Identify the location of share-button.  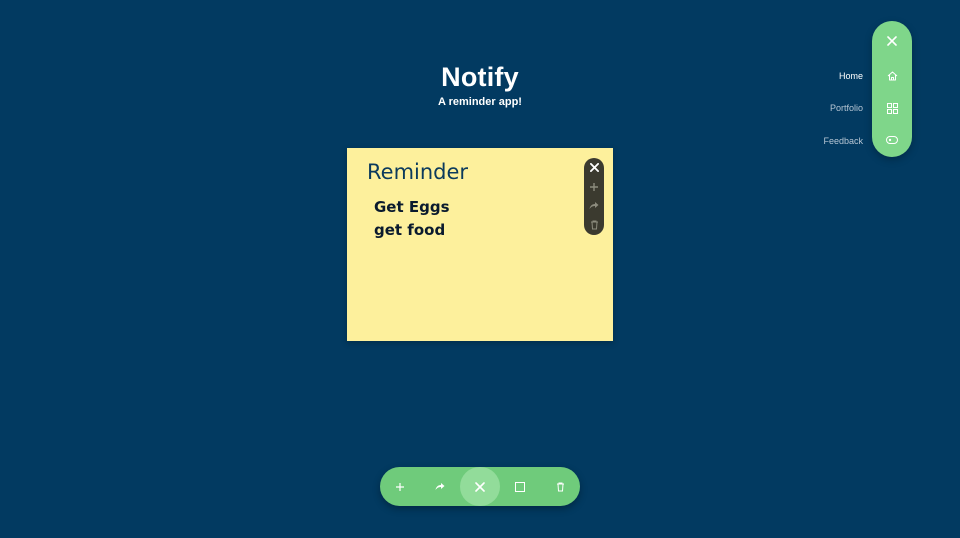
(440, 486).